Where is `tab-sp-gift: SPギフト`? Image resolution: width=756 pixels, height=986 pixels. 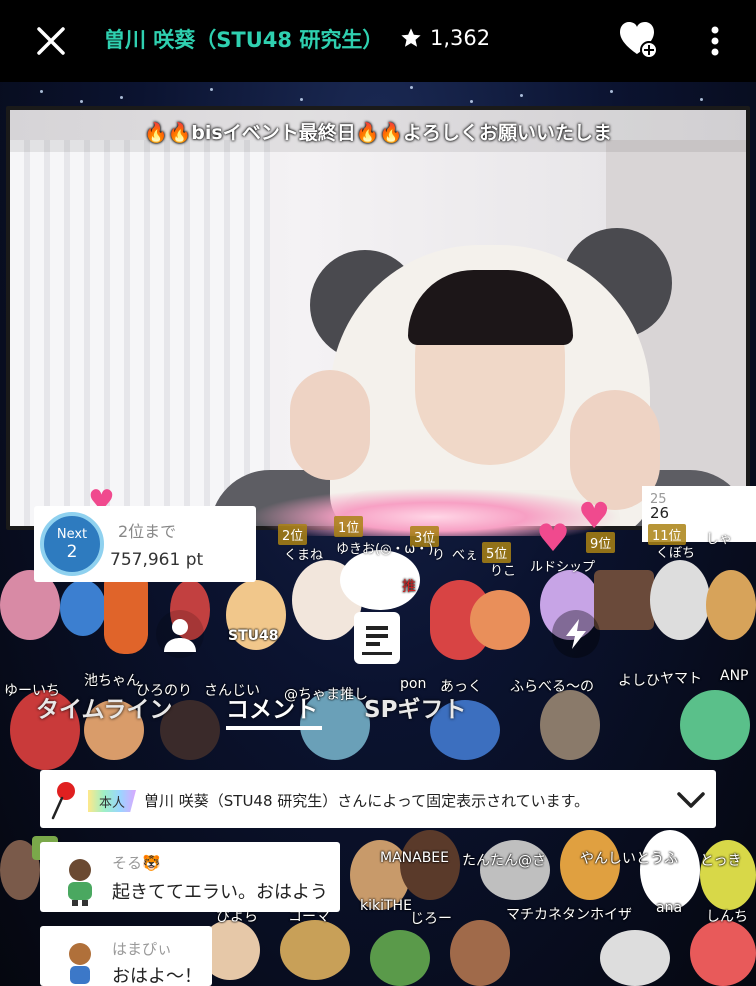
tab-sp-gift: SPギフト is located at coordinates (415, 707).